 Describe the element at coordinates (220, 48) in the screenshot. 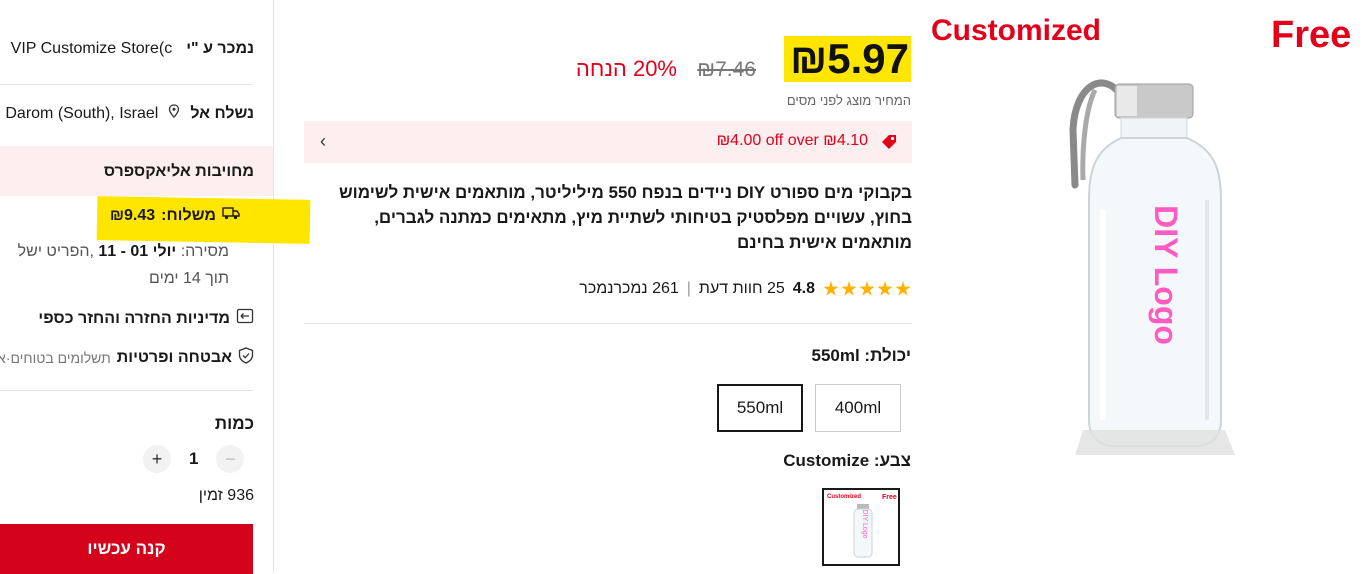

I see `sold-by-label: נמכר ע "י` at that location.